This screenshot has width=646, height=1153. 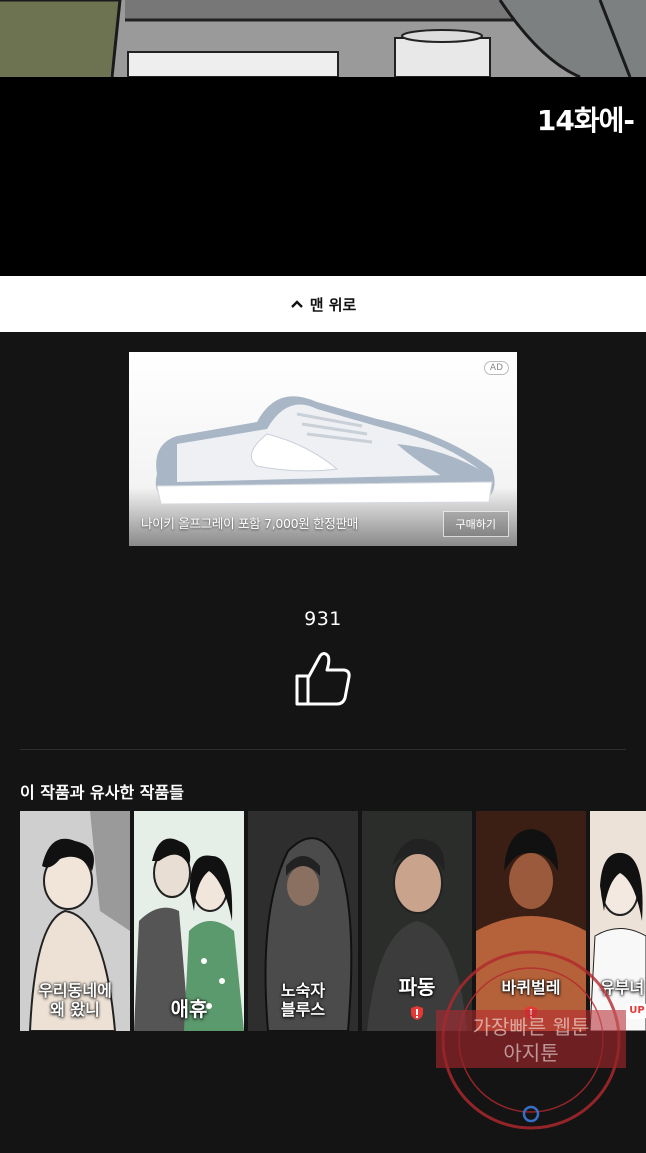 What do you see at coordinates (530, 1053) in the screenshot?
I see `watermark-line2: 아지툰` at bounding box center [530, 1053].